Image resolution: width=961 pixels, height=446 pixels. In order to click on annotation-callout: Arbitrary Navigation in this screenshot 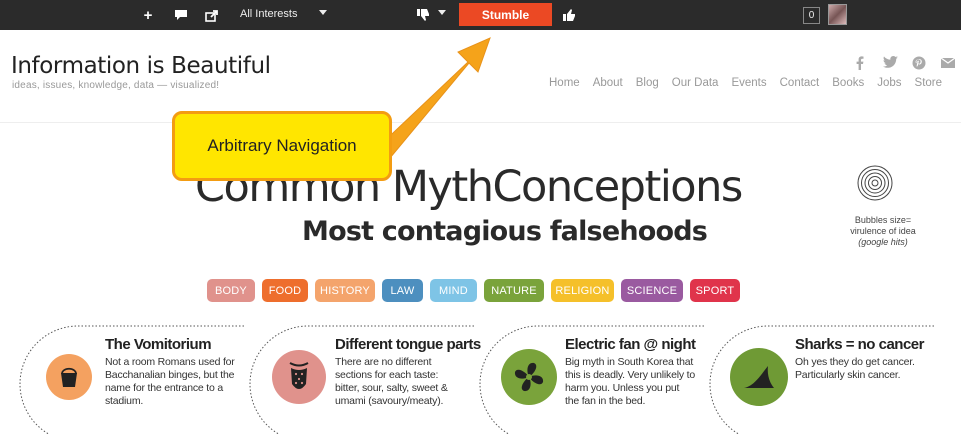, I will do `click(282, 146)`.